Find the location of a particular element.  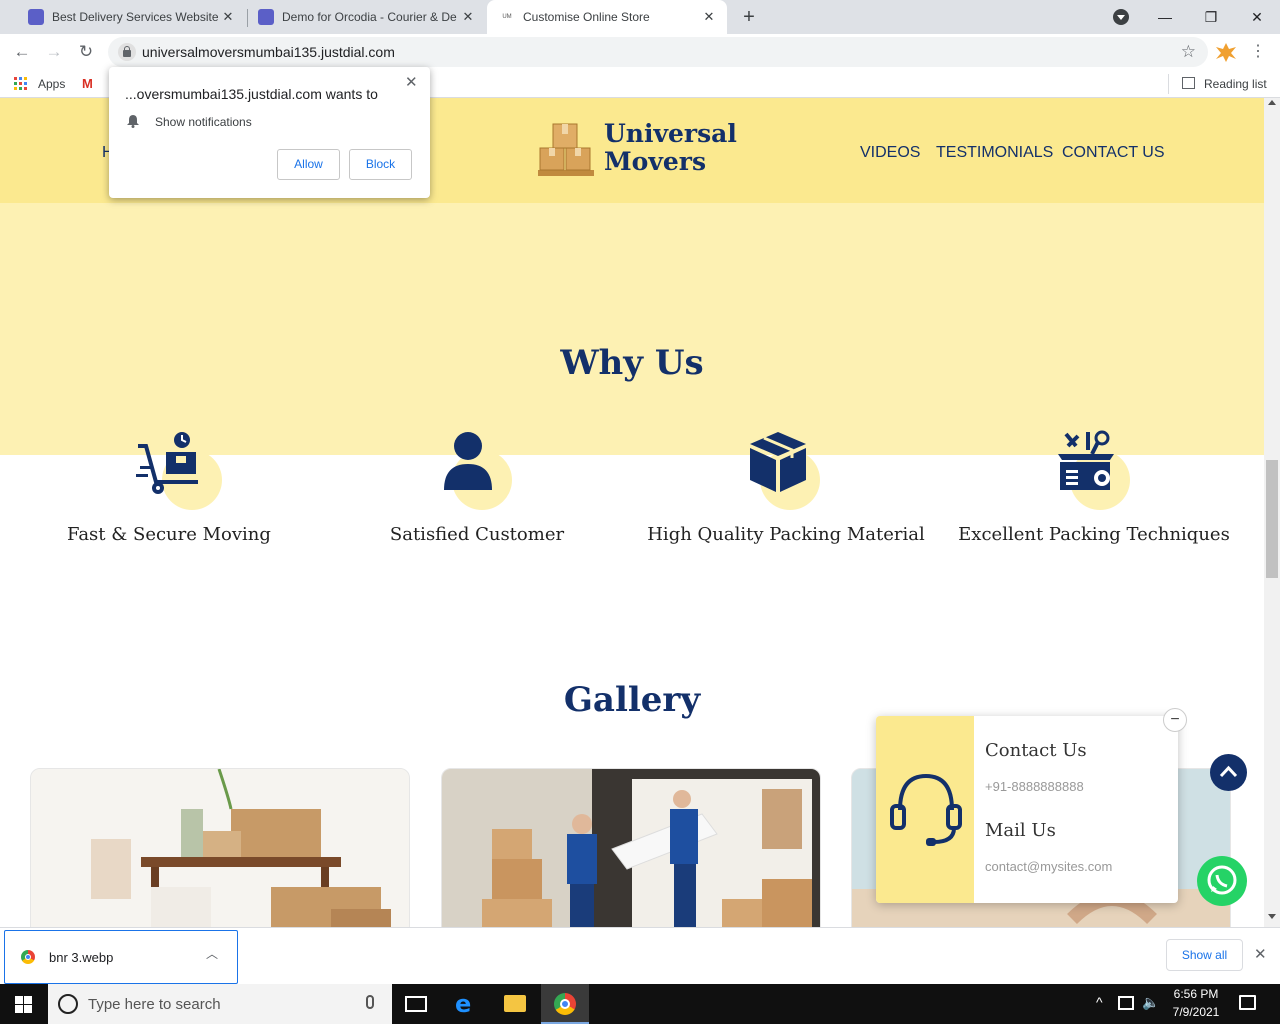

back-icon: ← is located at coordinates (22, 52).